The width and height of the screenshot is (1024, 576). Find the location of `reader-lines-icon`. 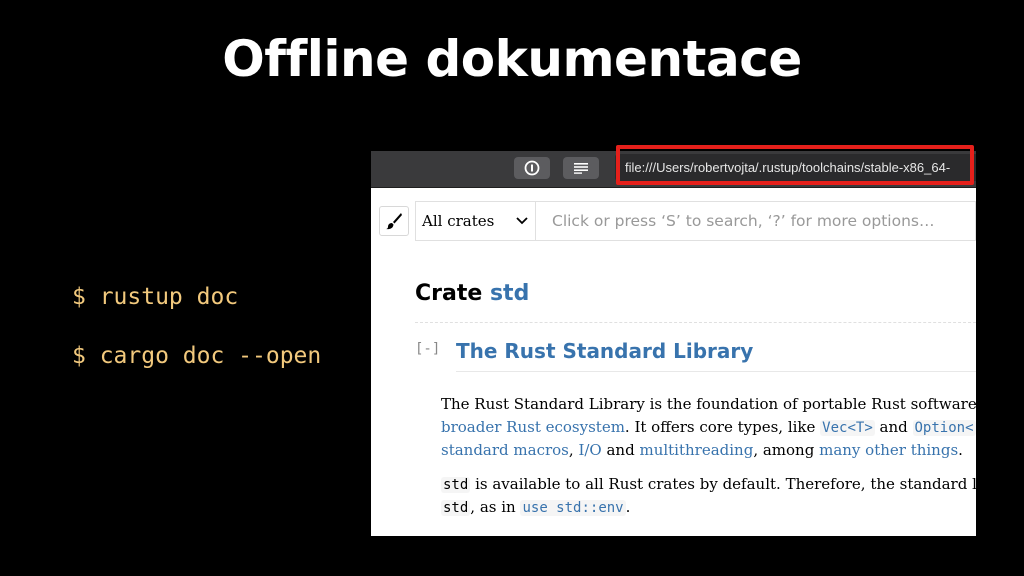

reader-lines-icon is located at coordinates (581, 168).